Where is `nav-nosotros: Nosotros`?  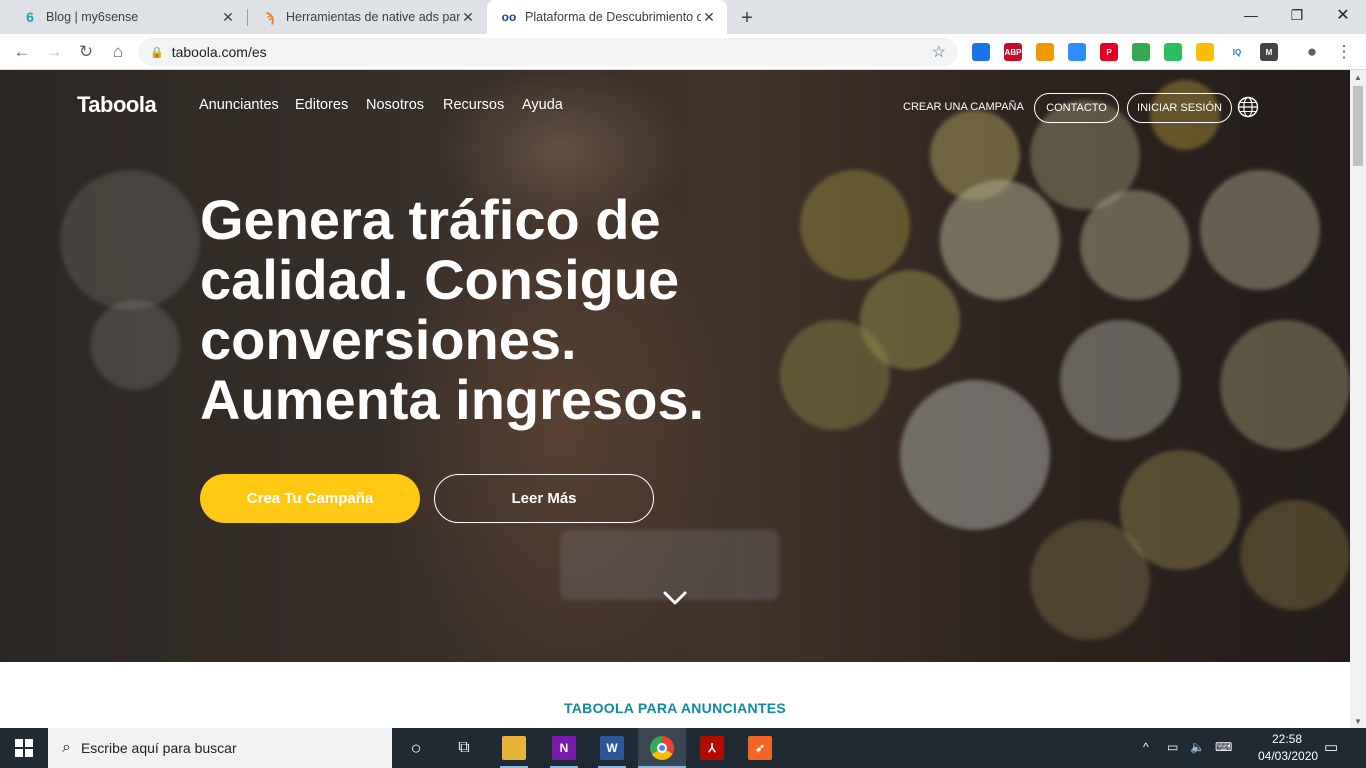
nav-nosotros: Nosotros is located at coordinates (395, 105).